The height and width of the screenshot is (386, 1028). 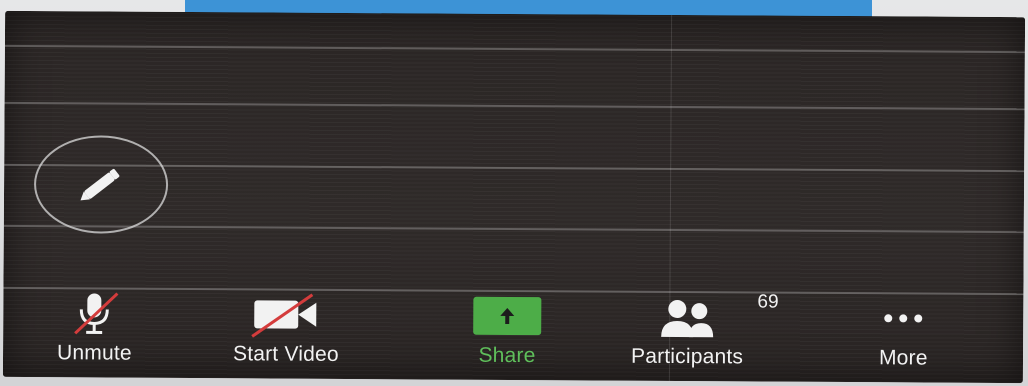 I want to click on annotate-button, so click(x=101, y=184).